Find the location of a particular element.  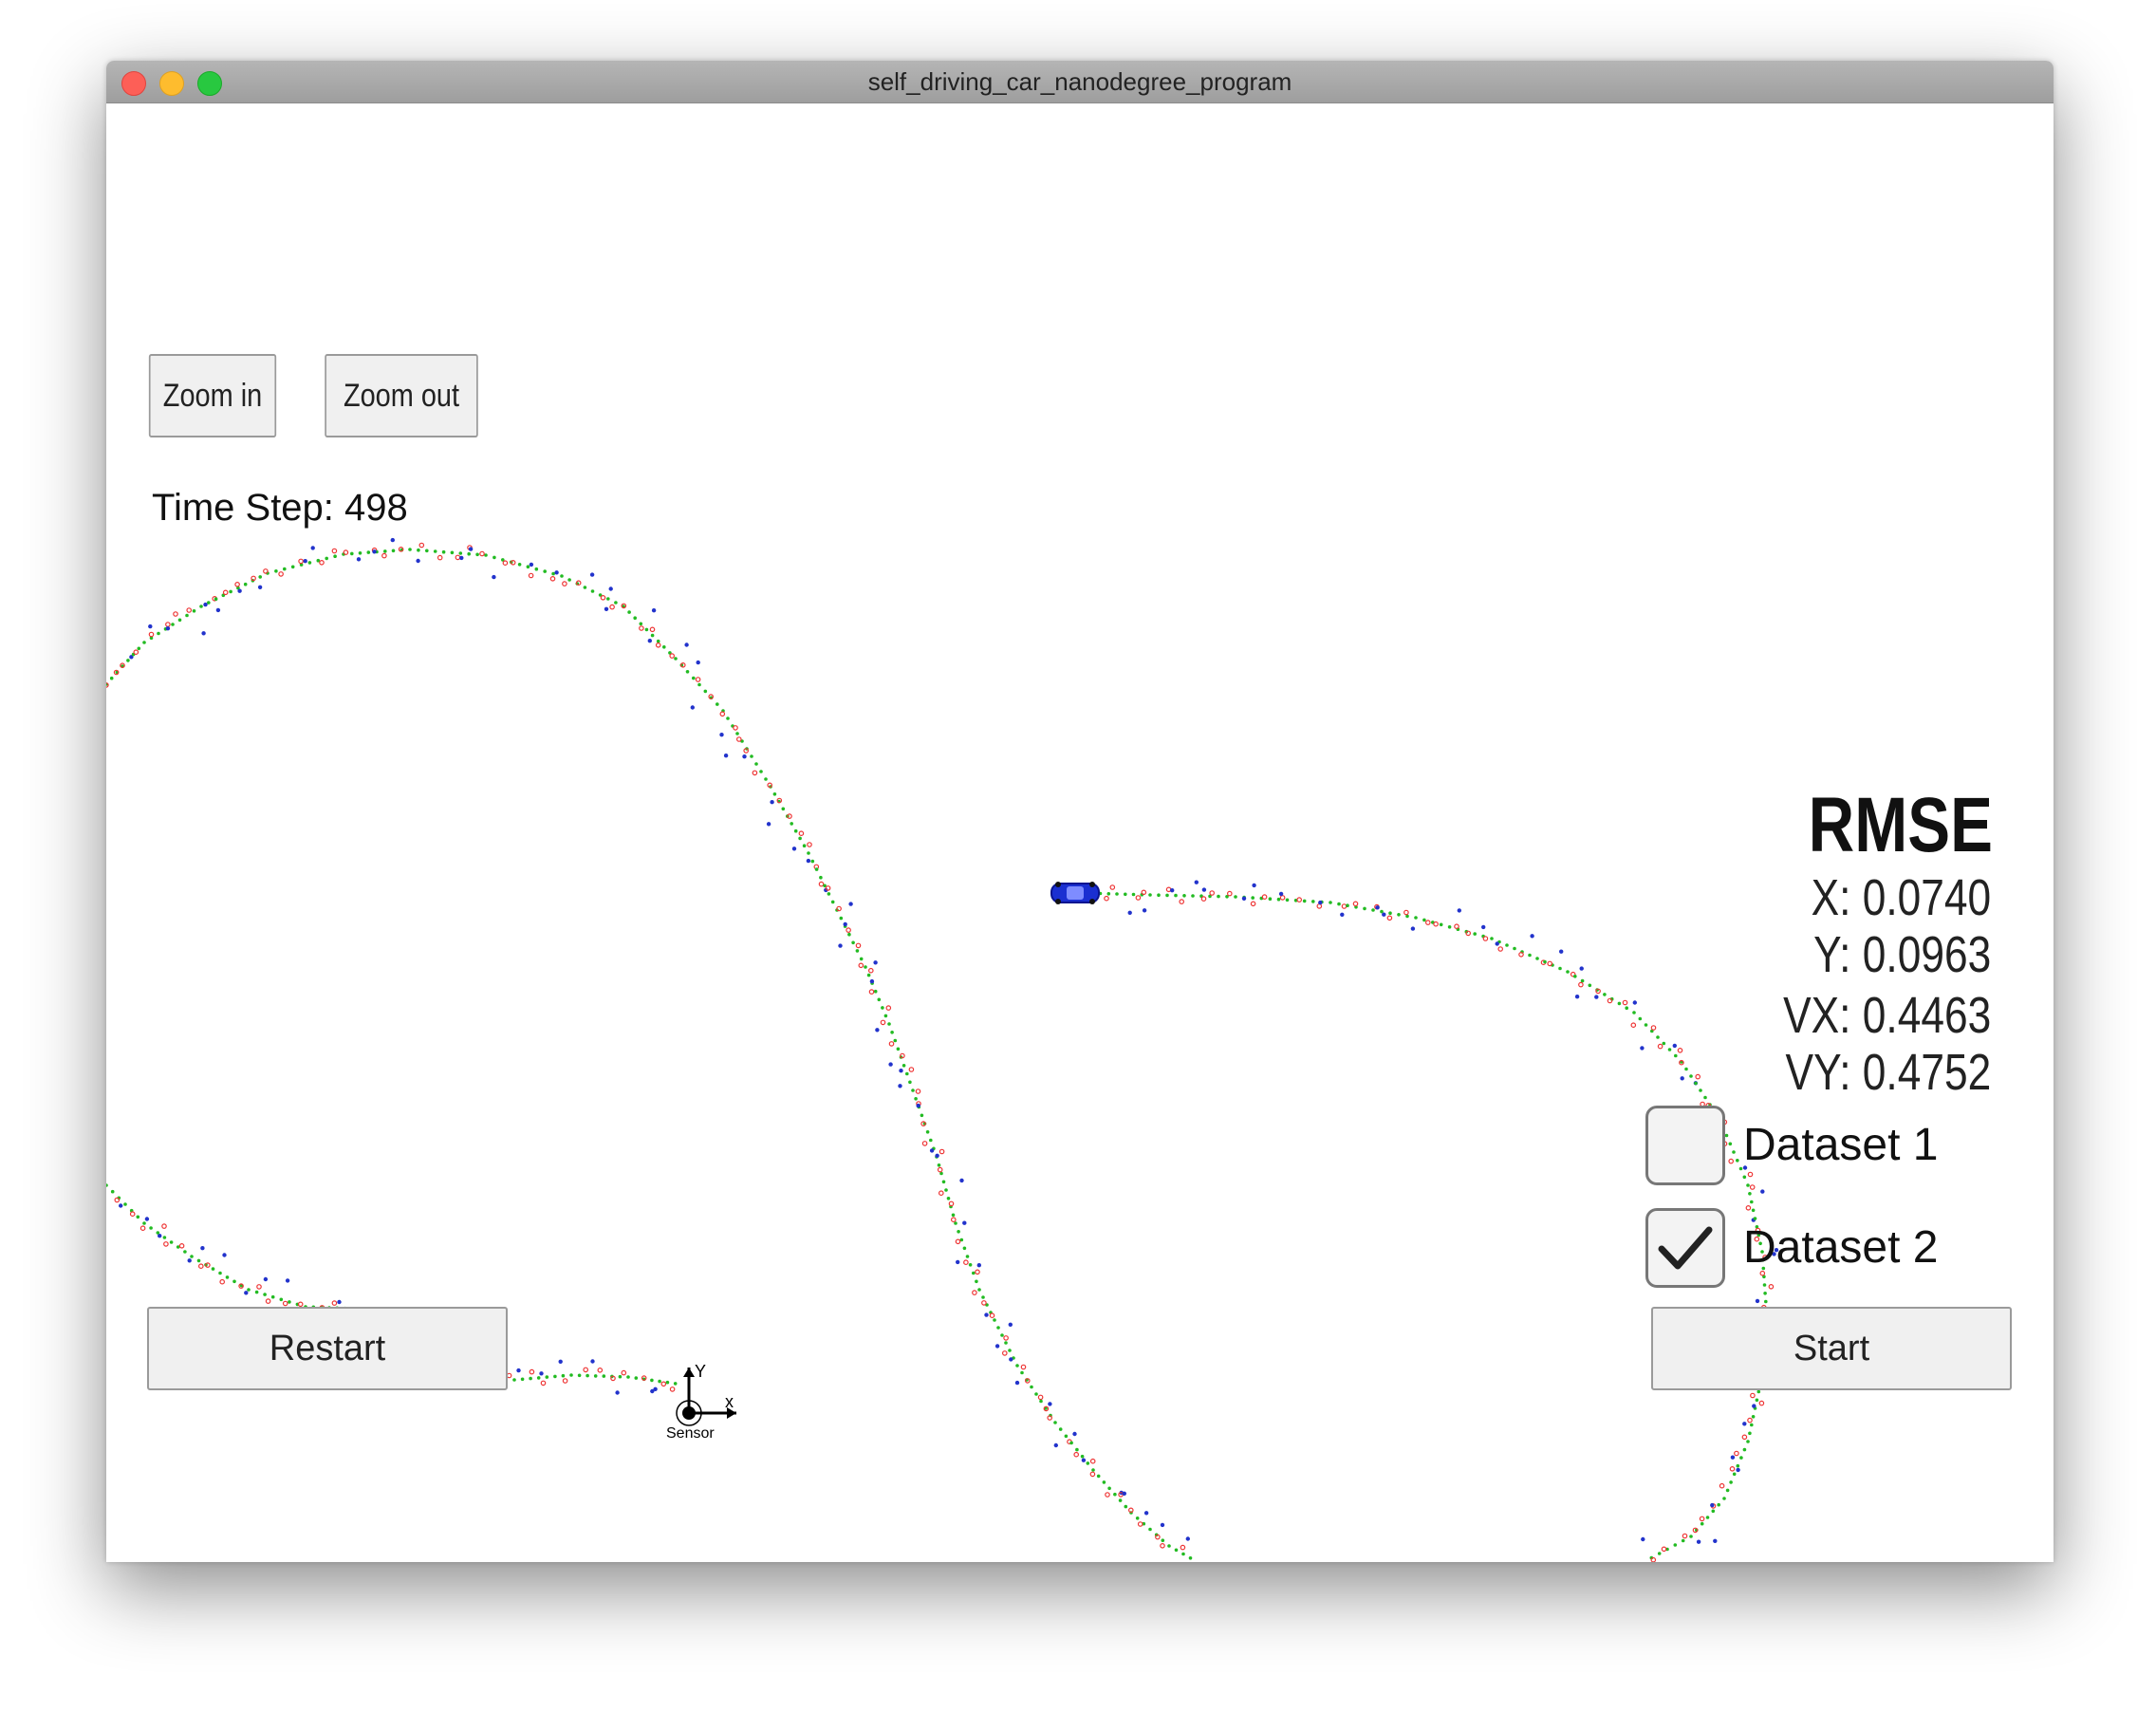

zoom-in-button: Zoom in is located at coordinates (212, 395).